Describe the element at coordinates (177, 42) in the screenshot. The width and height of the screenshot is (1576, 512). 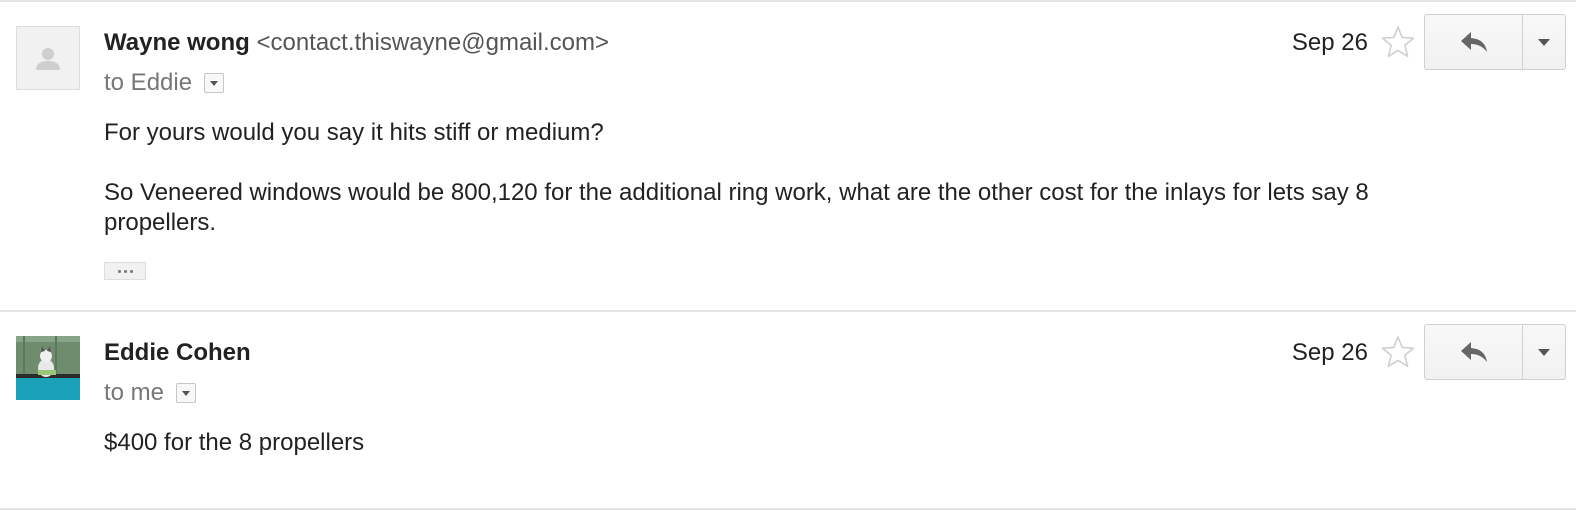
I see `sender-name: Wayne wong` at that location.